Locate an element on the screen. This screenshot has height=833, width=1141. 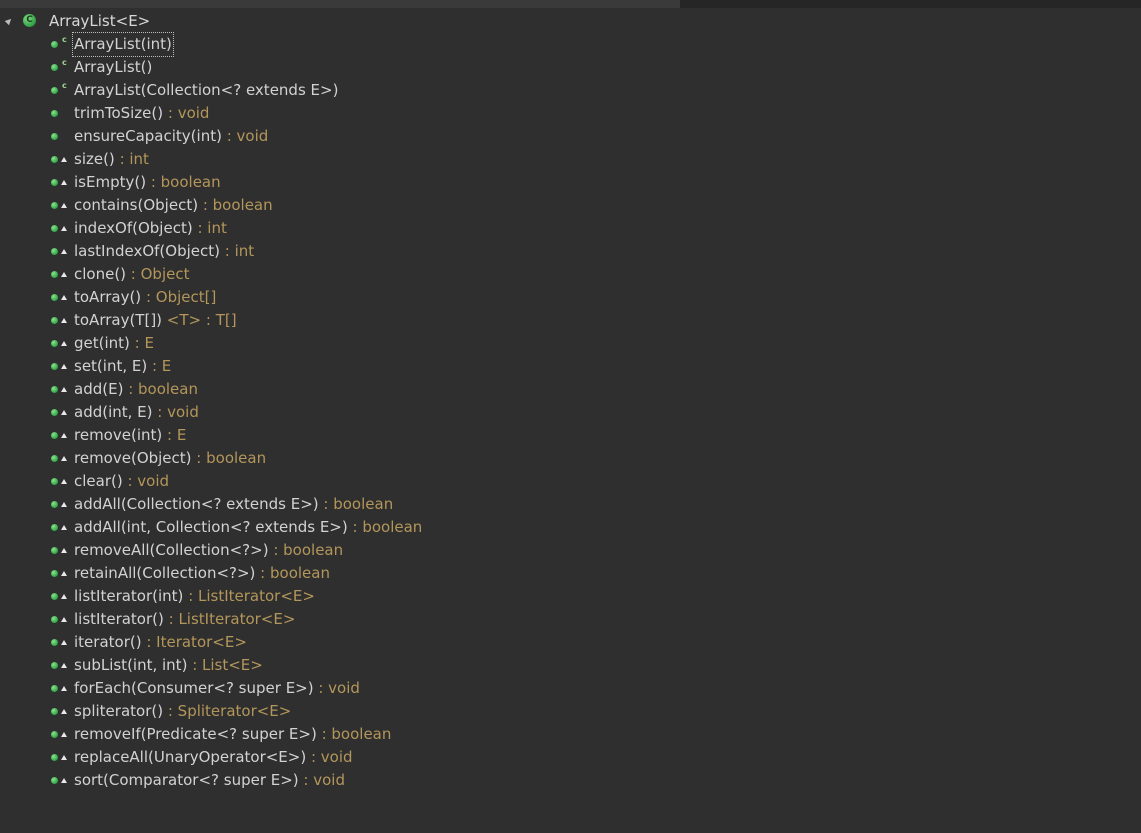
outline-member-row: listIterator(int) : ListIterator<E> is located at coordinates (570, 596).